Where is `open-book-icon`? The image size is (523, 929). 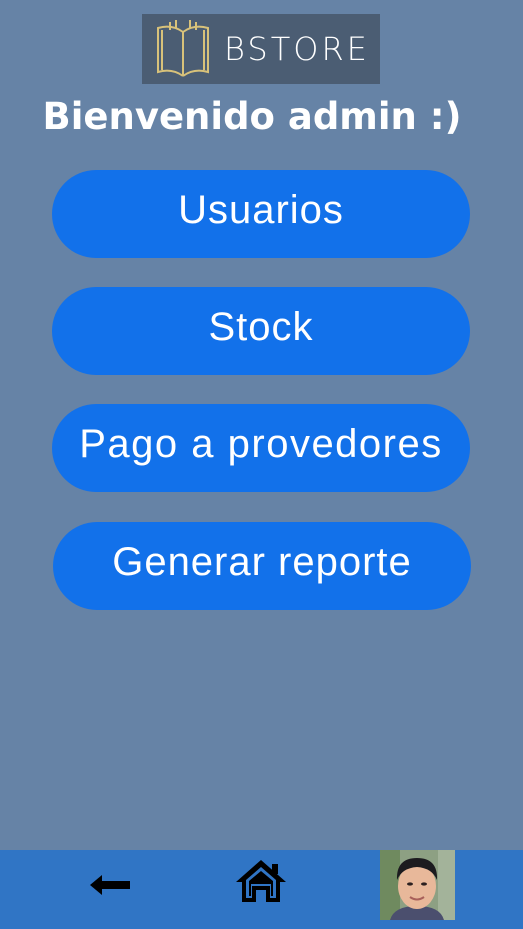
open-book-icon is located at coordinates (183, 48).